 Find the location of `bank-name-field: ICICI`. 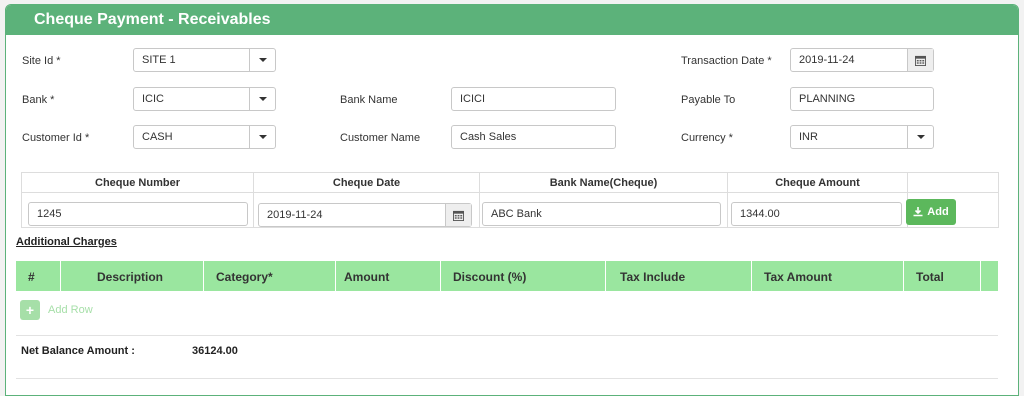

bank-name-field: ICICI is located at coordinates (533, 99).